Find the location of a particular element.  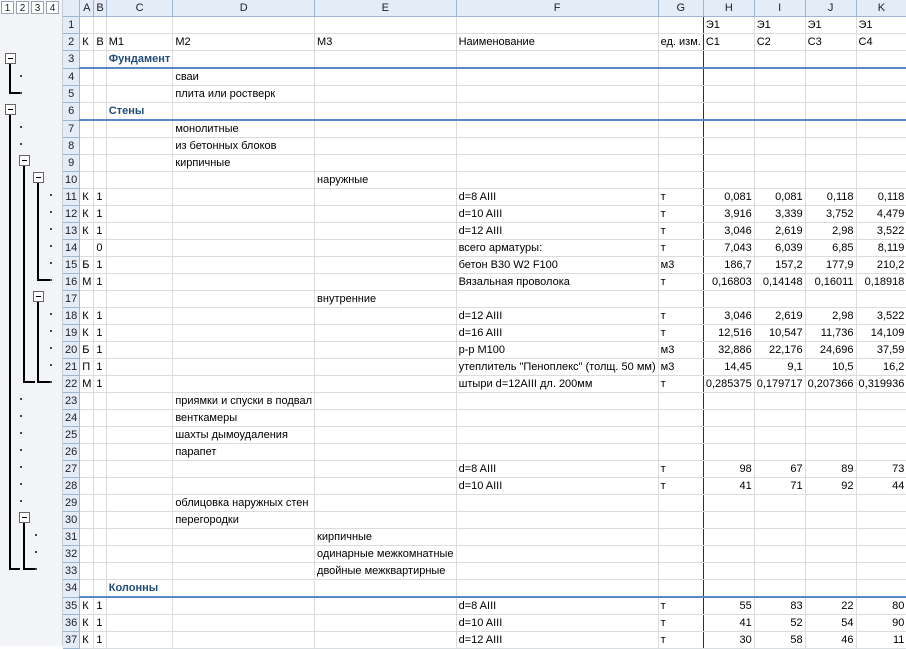

cell-i-14: 6,039 is located at coordinates (780, 248).